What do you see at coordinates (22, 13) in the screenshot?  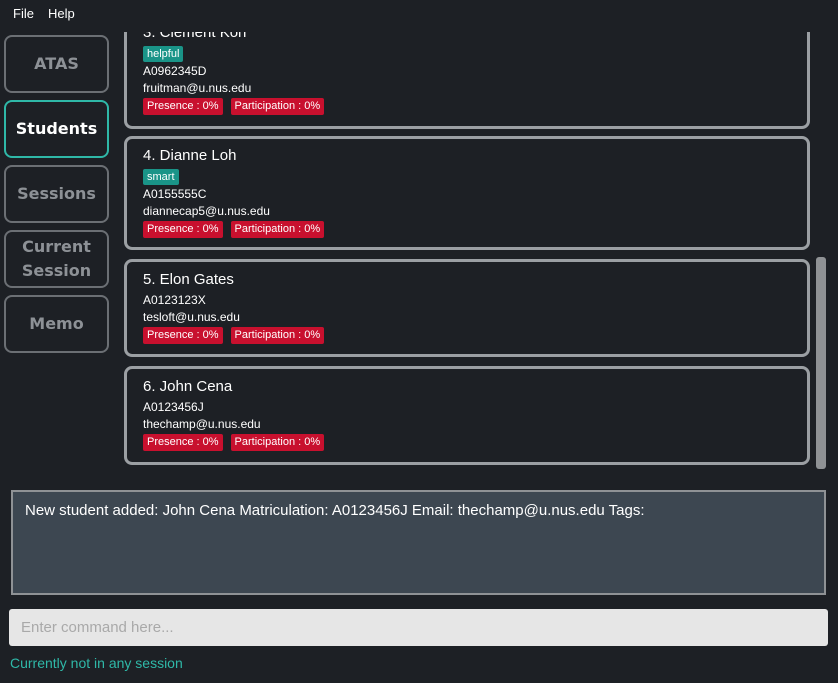 I see `menu-file: File` at bounding box center [22, 13].